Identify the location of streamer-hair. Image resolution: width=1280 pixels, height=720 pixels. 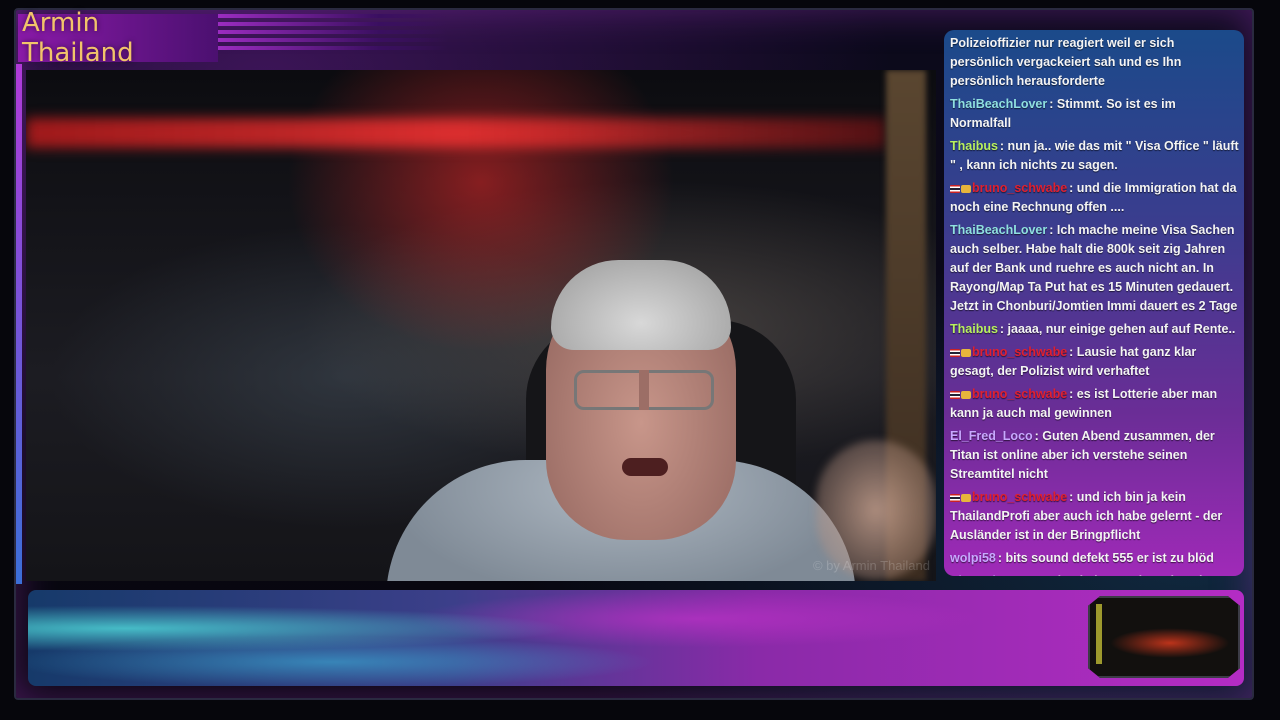
(641, 305).